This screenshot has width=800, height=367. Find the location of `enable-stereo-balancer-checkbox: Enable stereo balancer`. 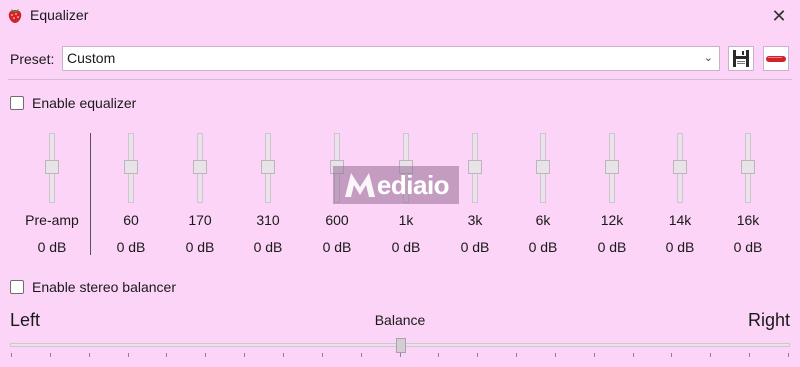

enable-stereo-balancer-checkbox: Enable stereo balancer is located at coordinates (93, 287).